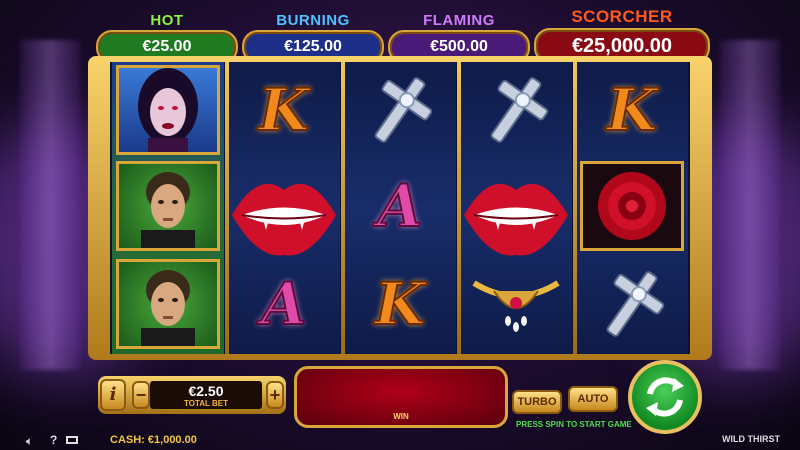 This screenshot has width=800, height=450. Describe the element at coordinates (275, 395) in the screenshot. I see `increase-bet-button: +` at that location.